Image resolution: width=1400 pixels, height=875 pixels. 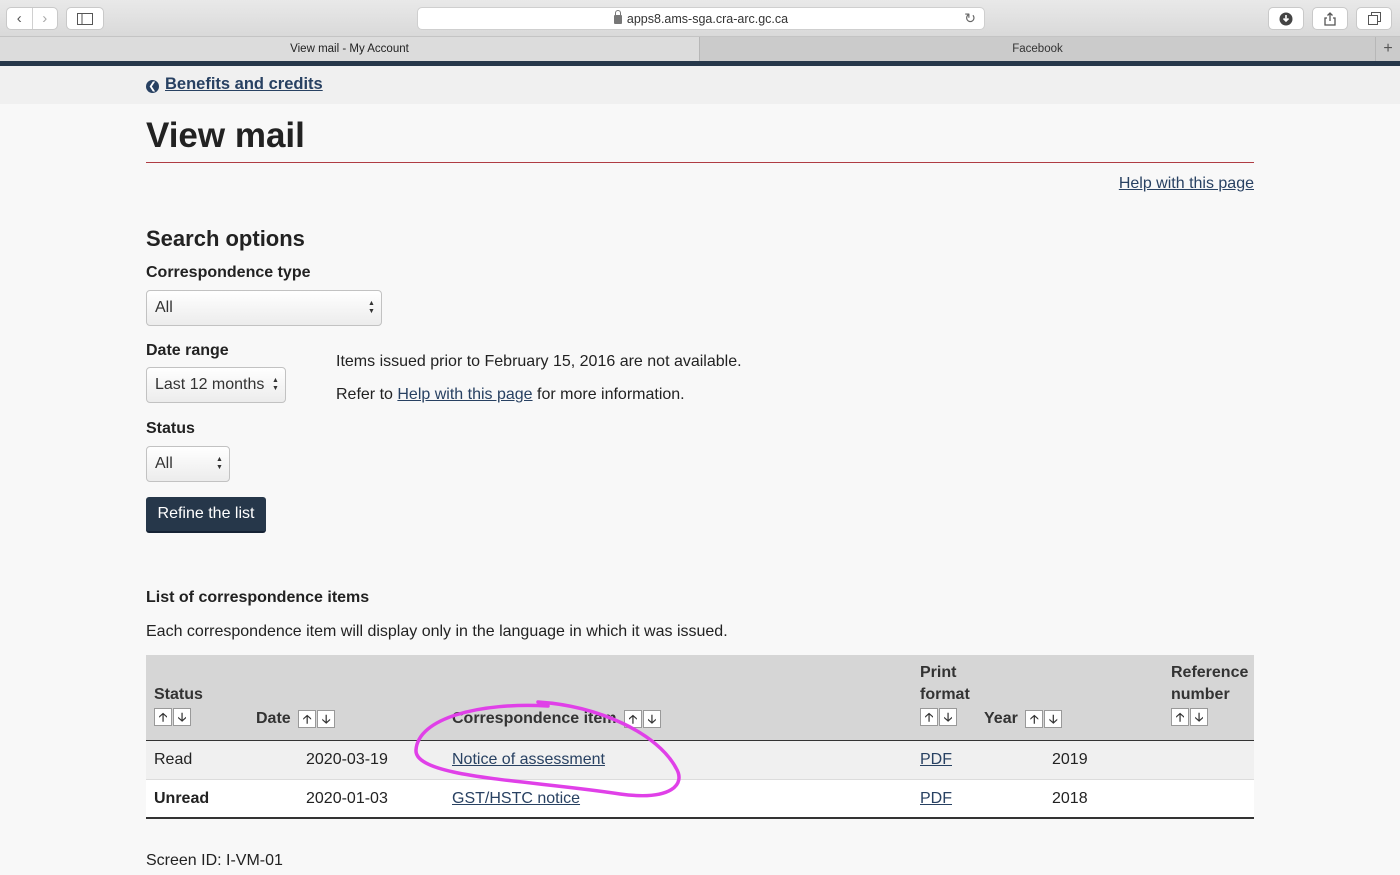 I want to click on list-heading: List of correspondence items, so click(x=258, y=597).